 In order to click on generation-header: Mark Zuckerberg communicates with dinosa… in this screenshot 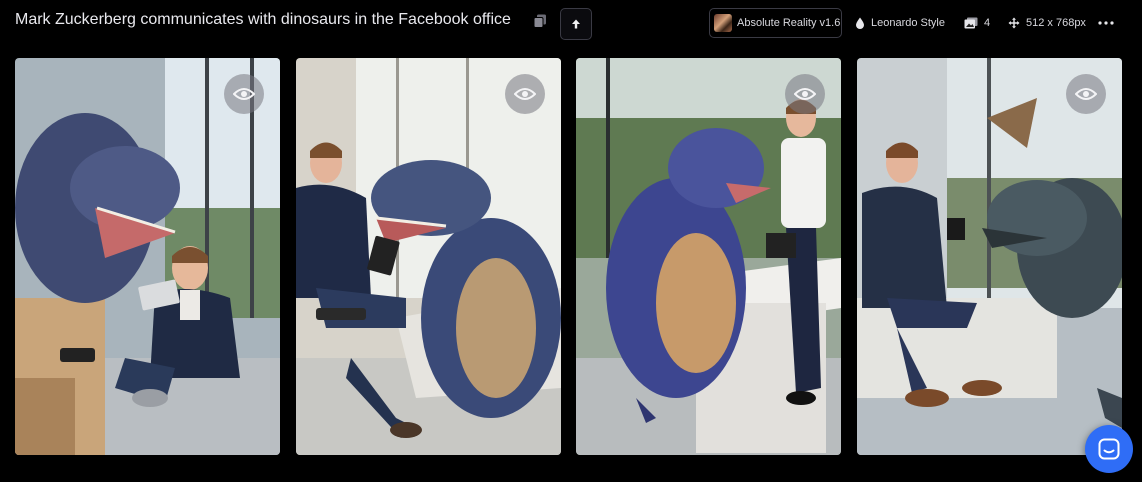, I will do `click(571, 24)`.